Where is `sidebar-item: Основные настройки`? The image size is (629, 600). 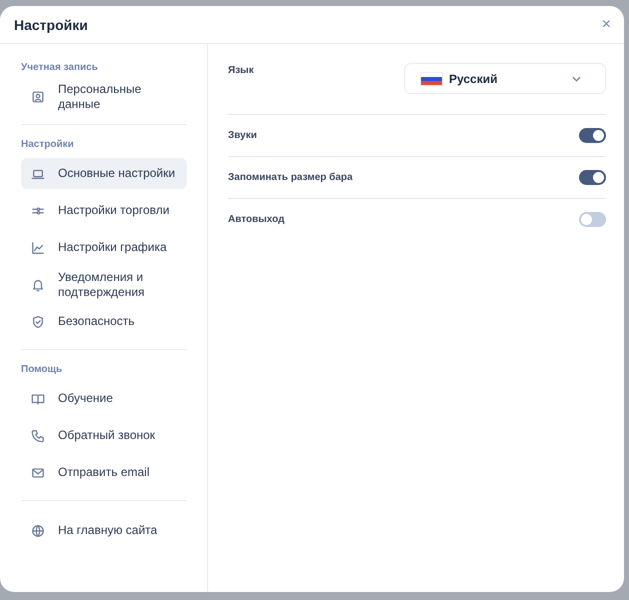 sidebar-item: Основные настройки is located at coordinates (104, 173).